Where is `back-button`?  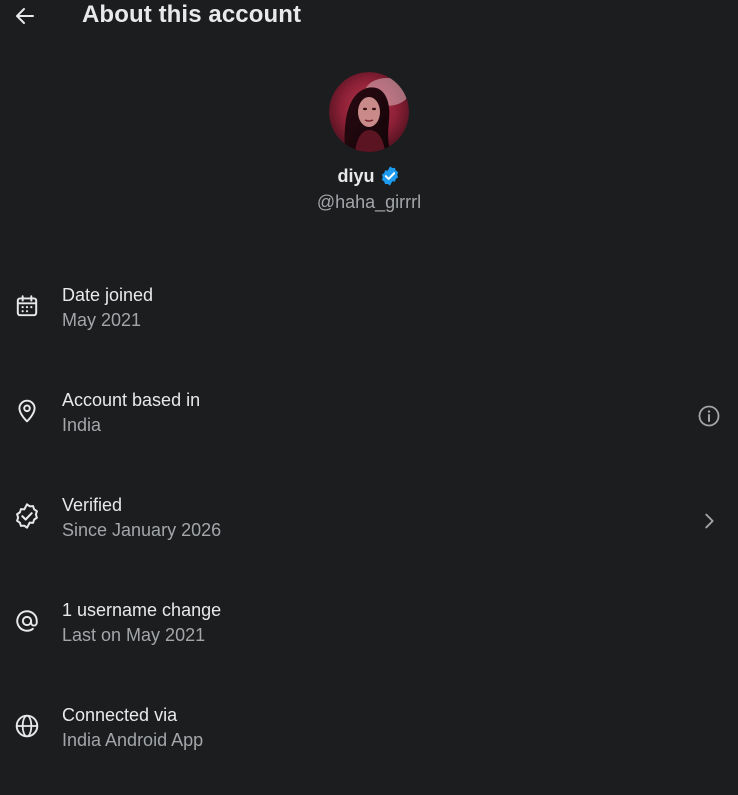
back-button is located at coordinates (25, 16).